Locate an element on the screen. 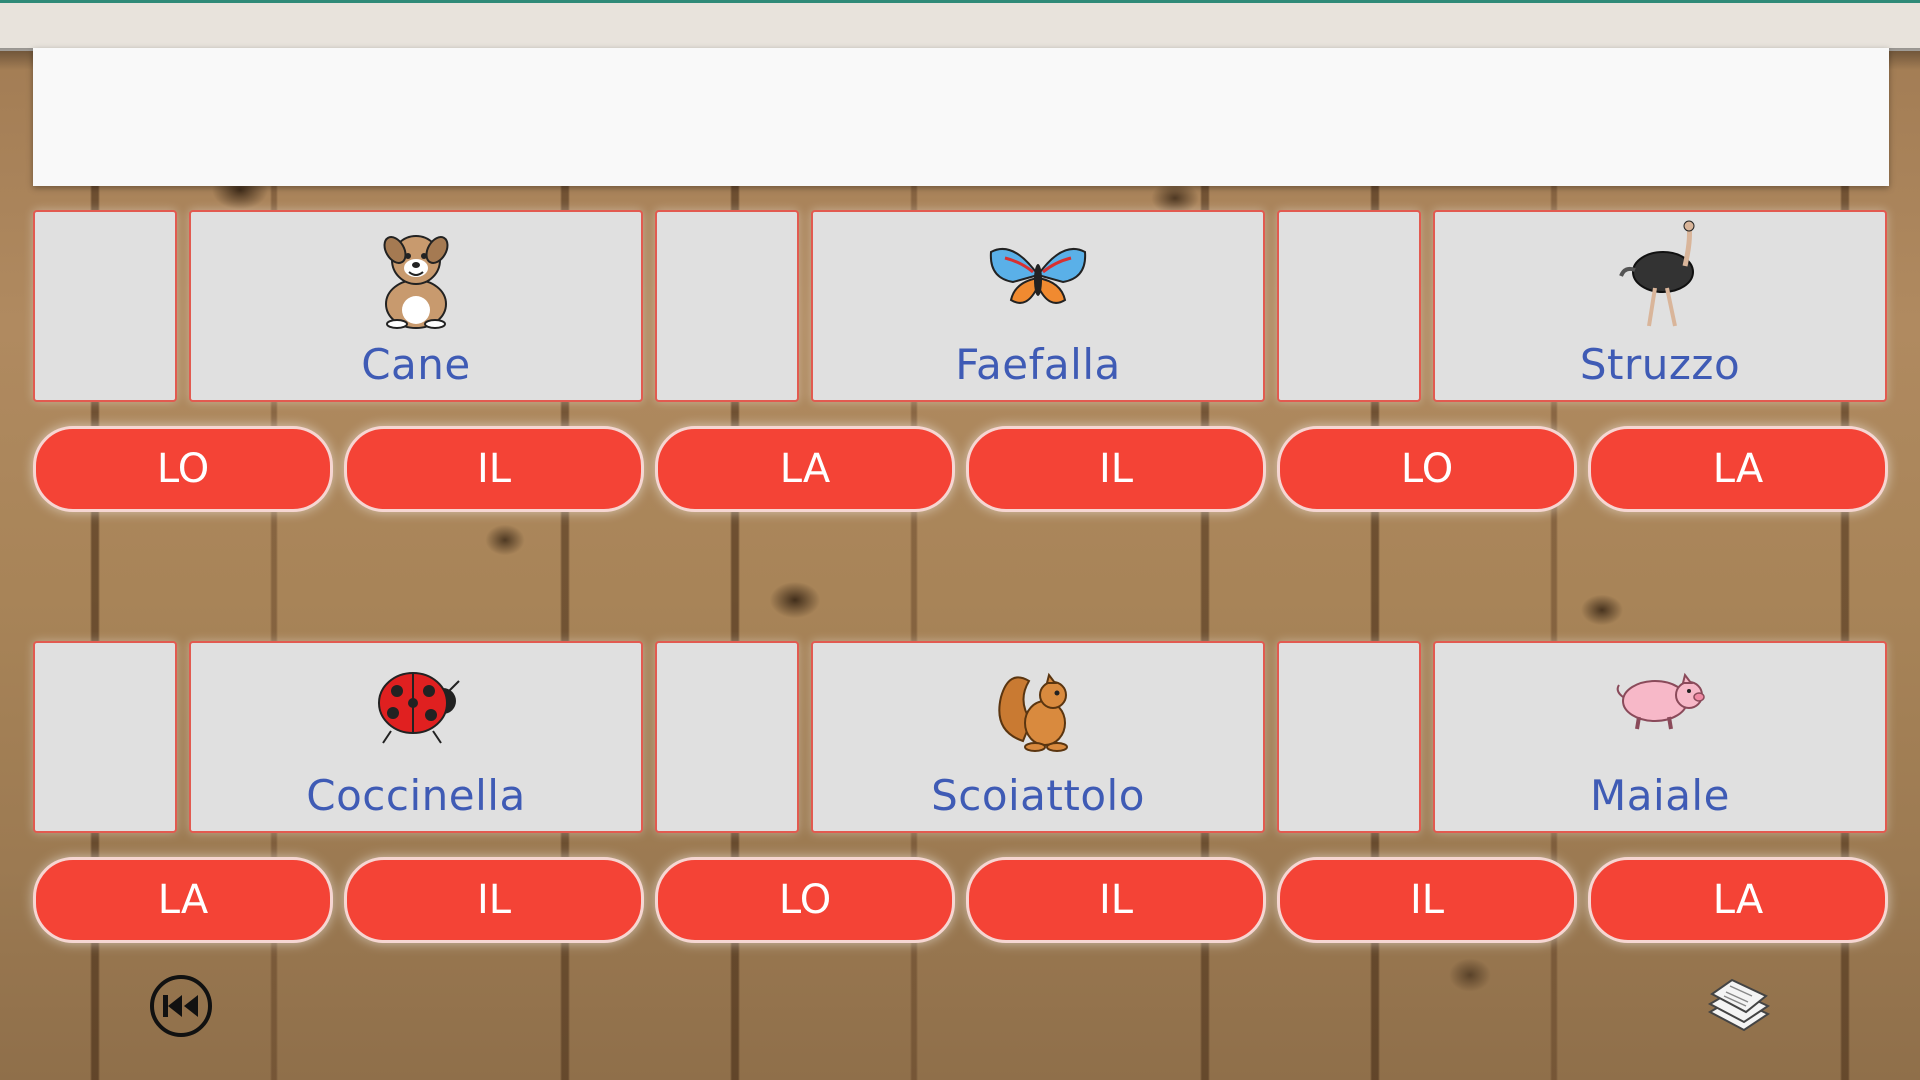  stack-of-papers-icon is located at coordinates (1738, 1005).